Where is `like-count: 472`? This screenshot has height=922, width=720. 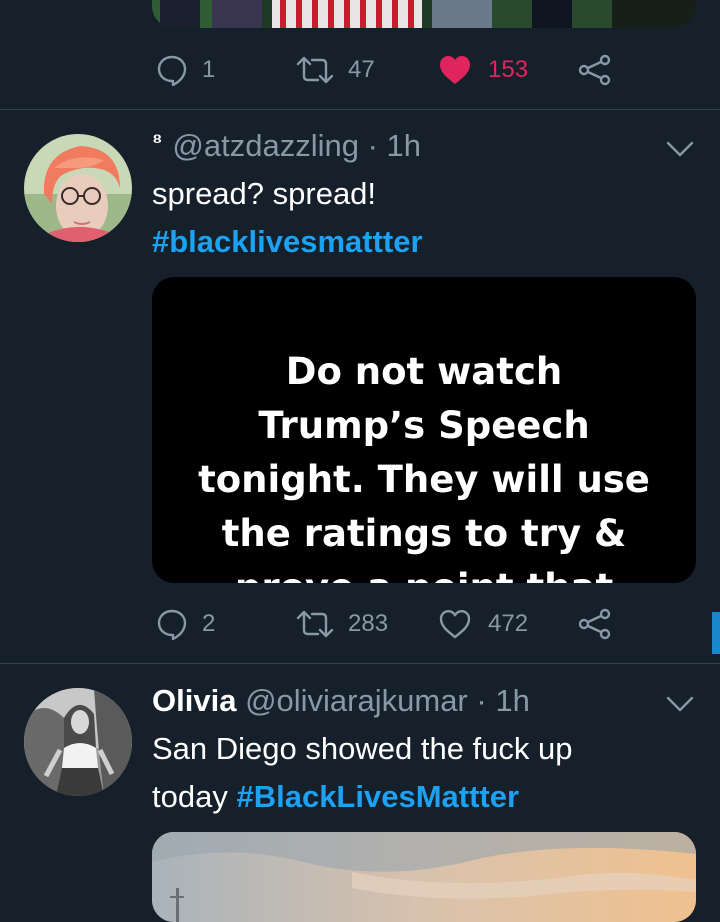 like-count: 472 is located at coordinates (508, 623).